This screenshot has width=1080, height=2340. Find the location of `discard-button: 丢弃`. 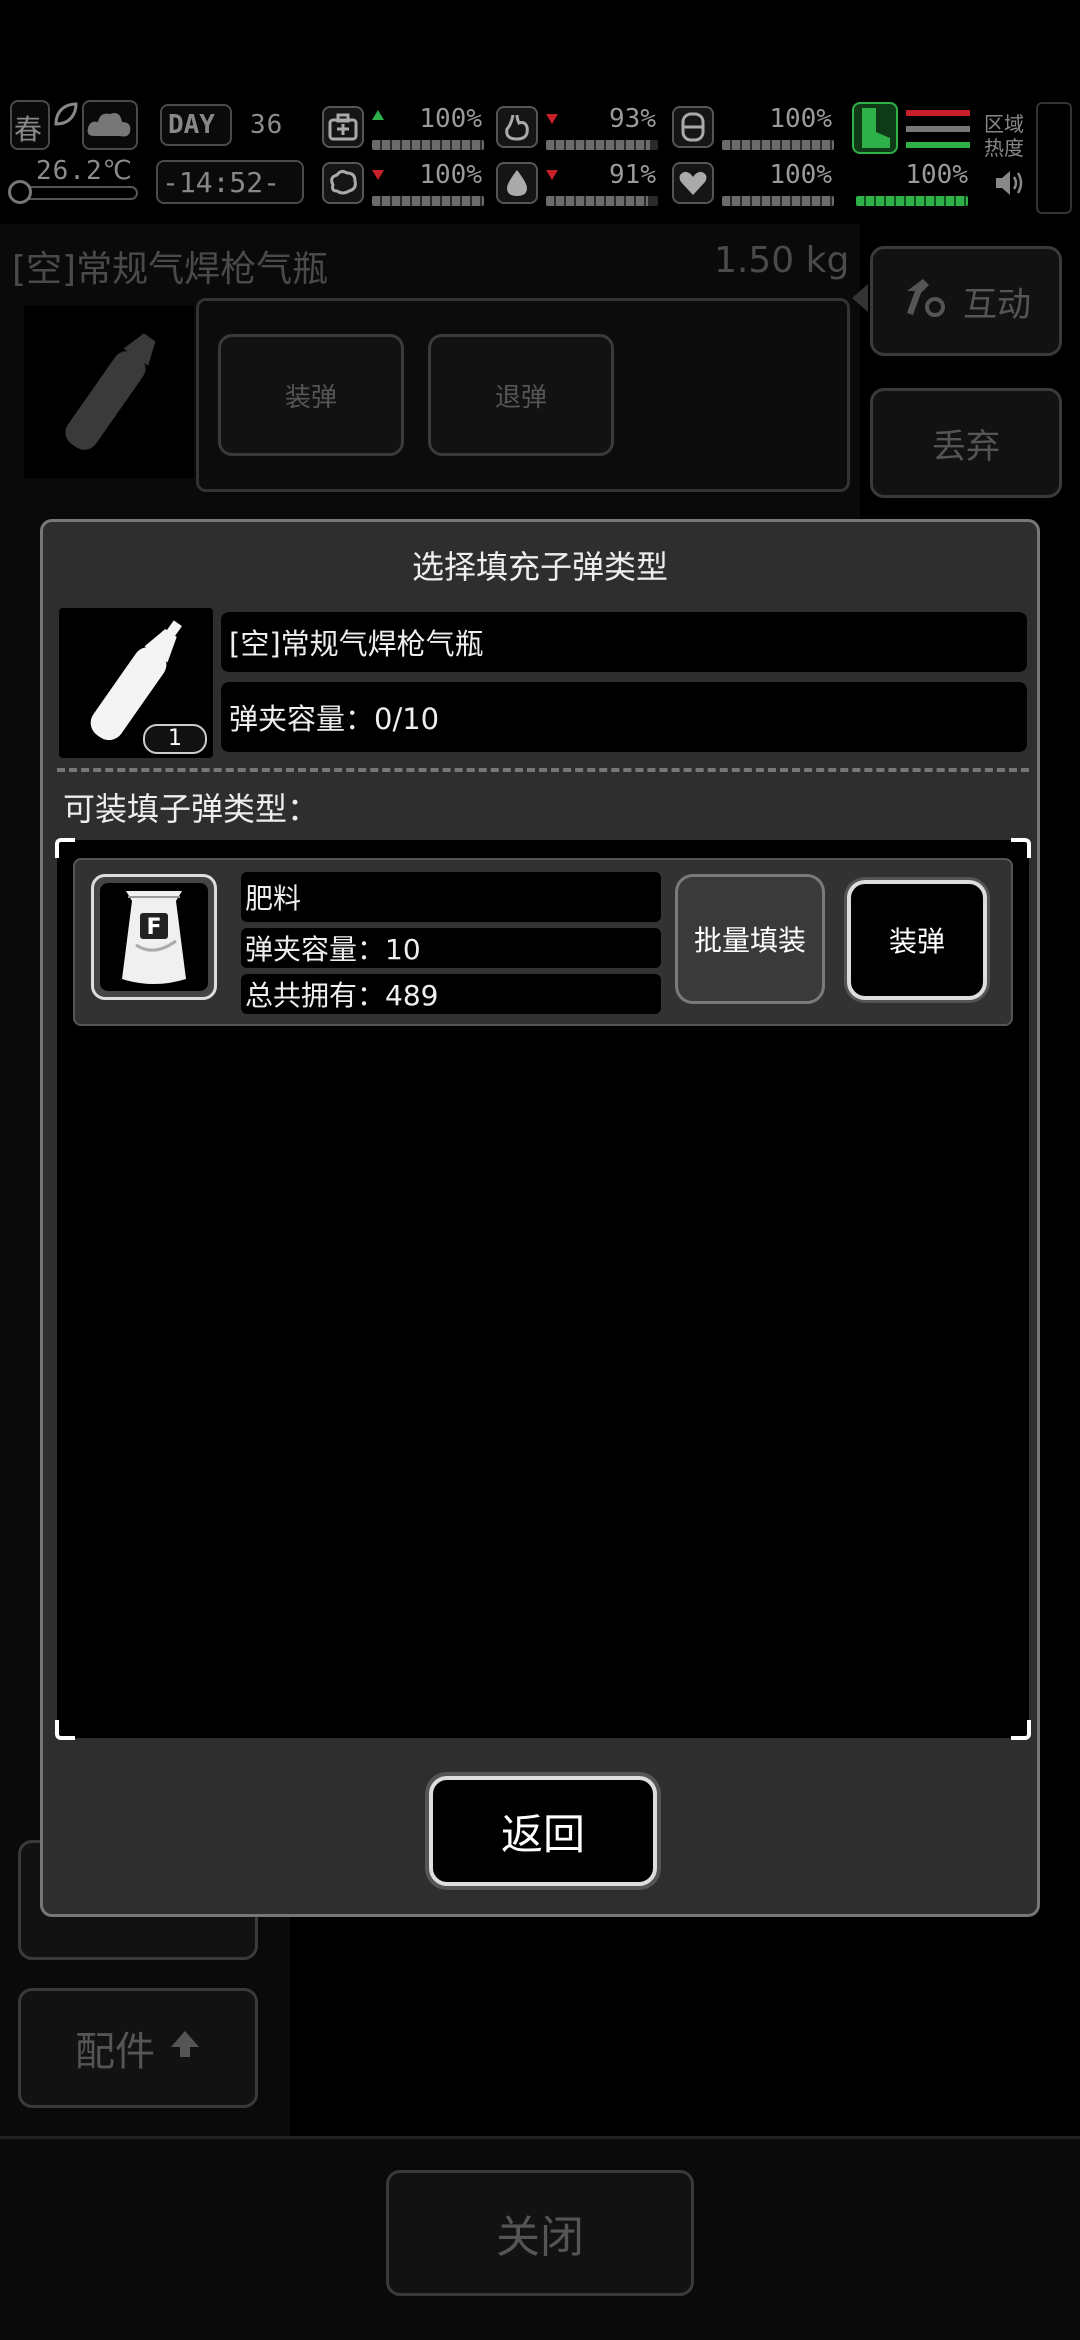

discard-button: 丢弃 is located at coordinates (966, 443).